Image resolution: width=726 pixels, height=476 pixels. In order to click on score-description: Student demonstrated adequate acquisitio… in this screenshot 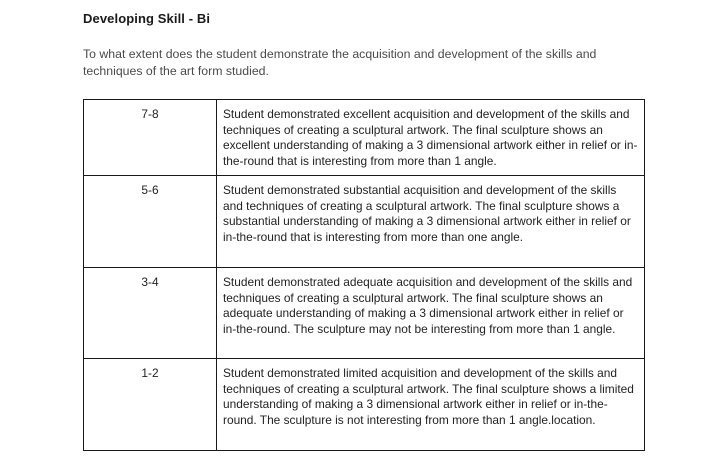, I will do `click(430, 313)`.